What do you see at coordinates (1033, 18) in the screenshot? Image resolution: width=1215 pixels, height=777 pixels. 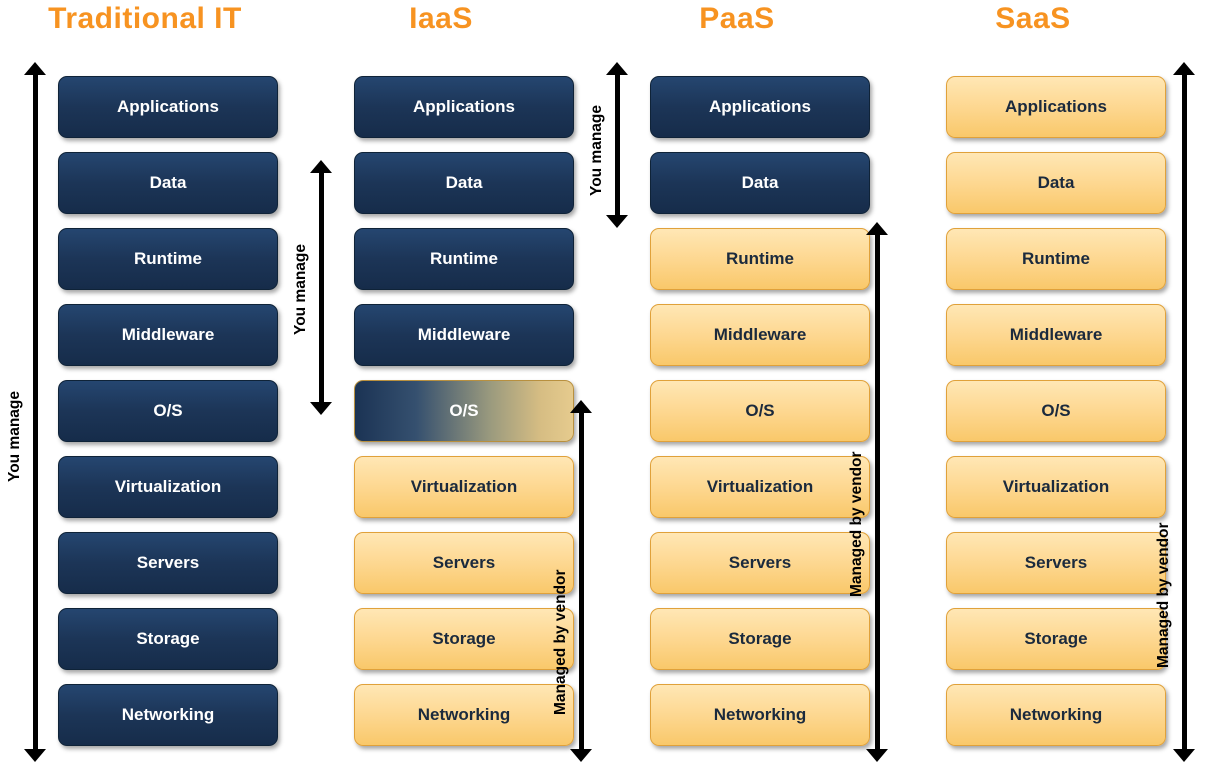 I see `column-title: SaaS` at bounding box center [1033, 18].